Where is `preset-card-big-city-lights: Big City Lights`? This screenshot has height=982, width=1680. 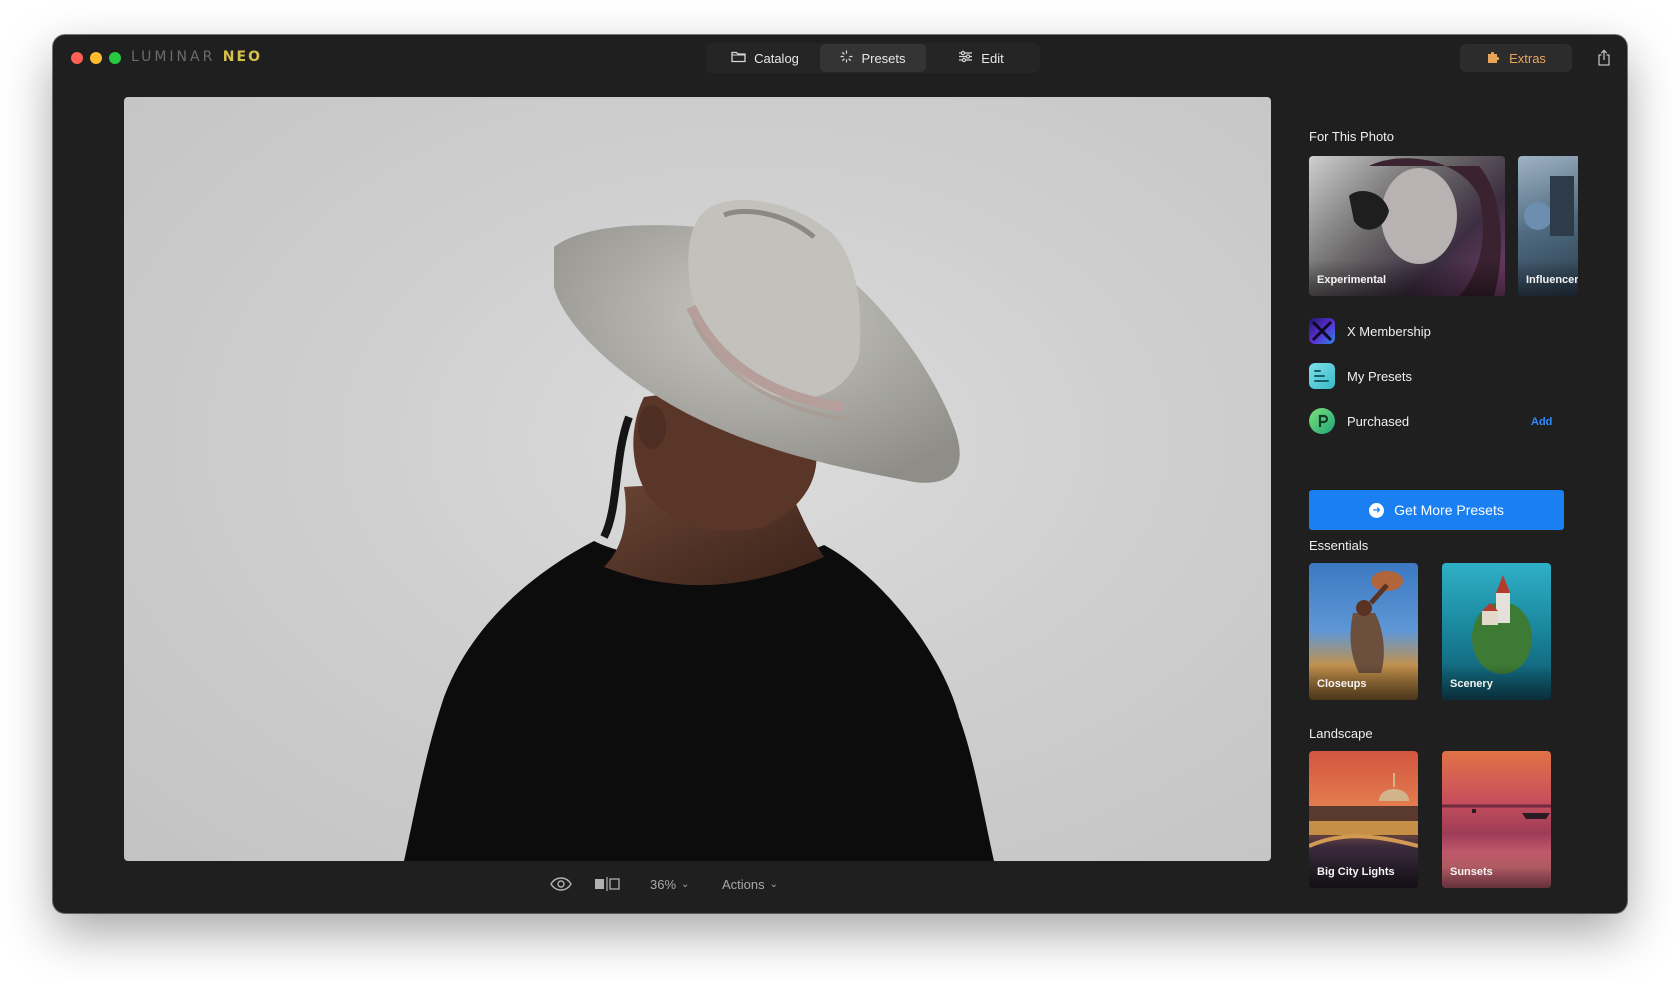
preset-card-big-city-lights: Big City Lights is located at coordinates (1363, 819).